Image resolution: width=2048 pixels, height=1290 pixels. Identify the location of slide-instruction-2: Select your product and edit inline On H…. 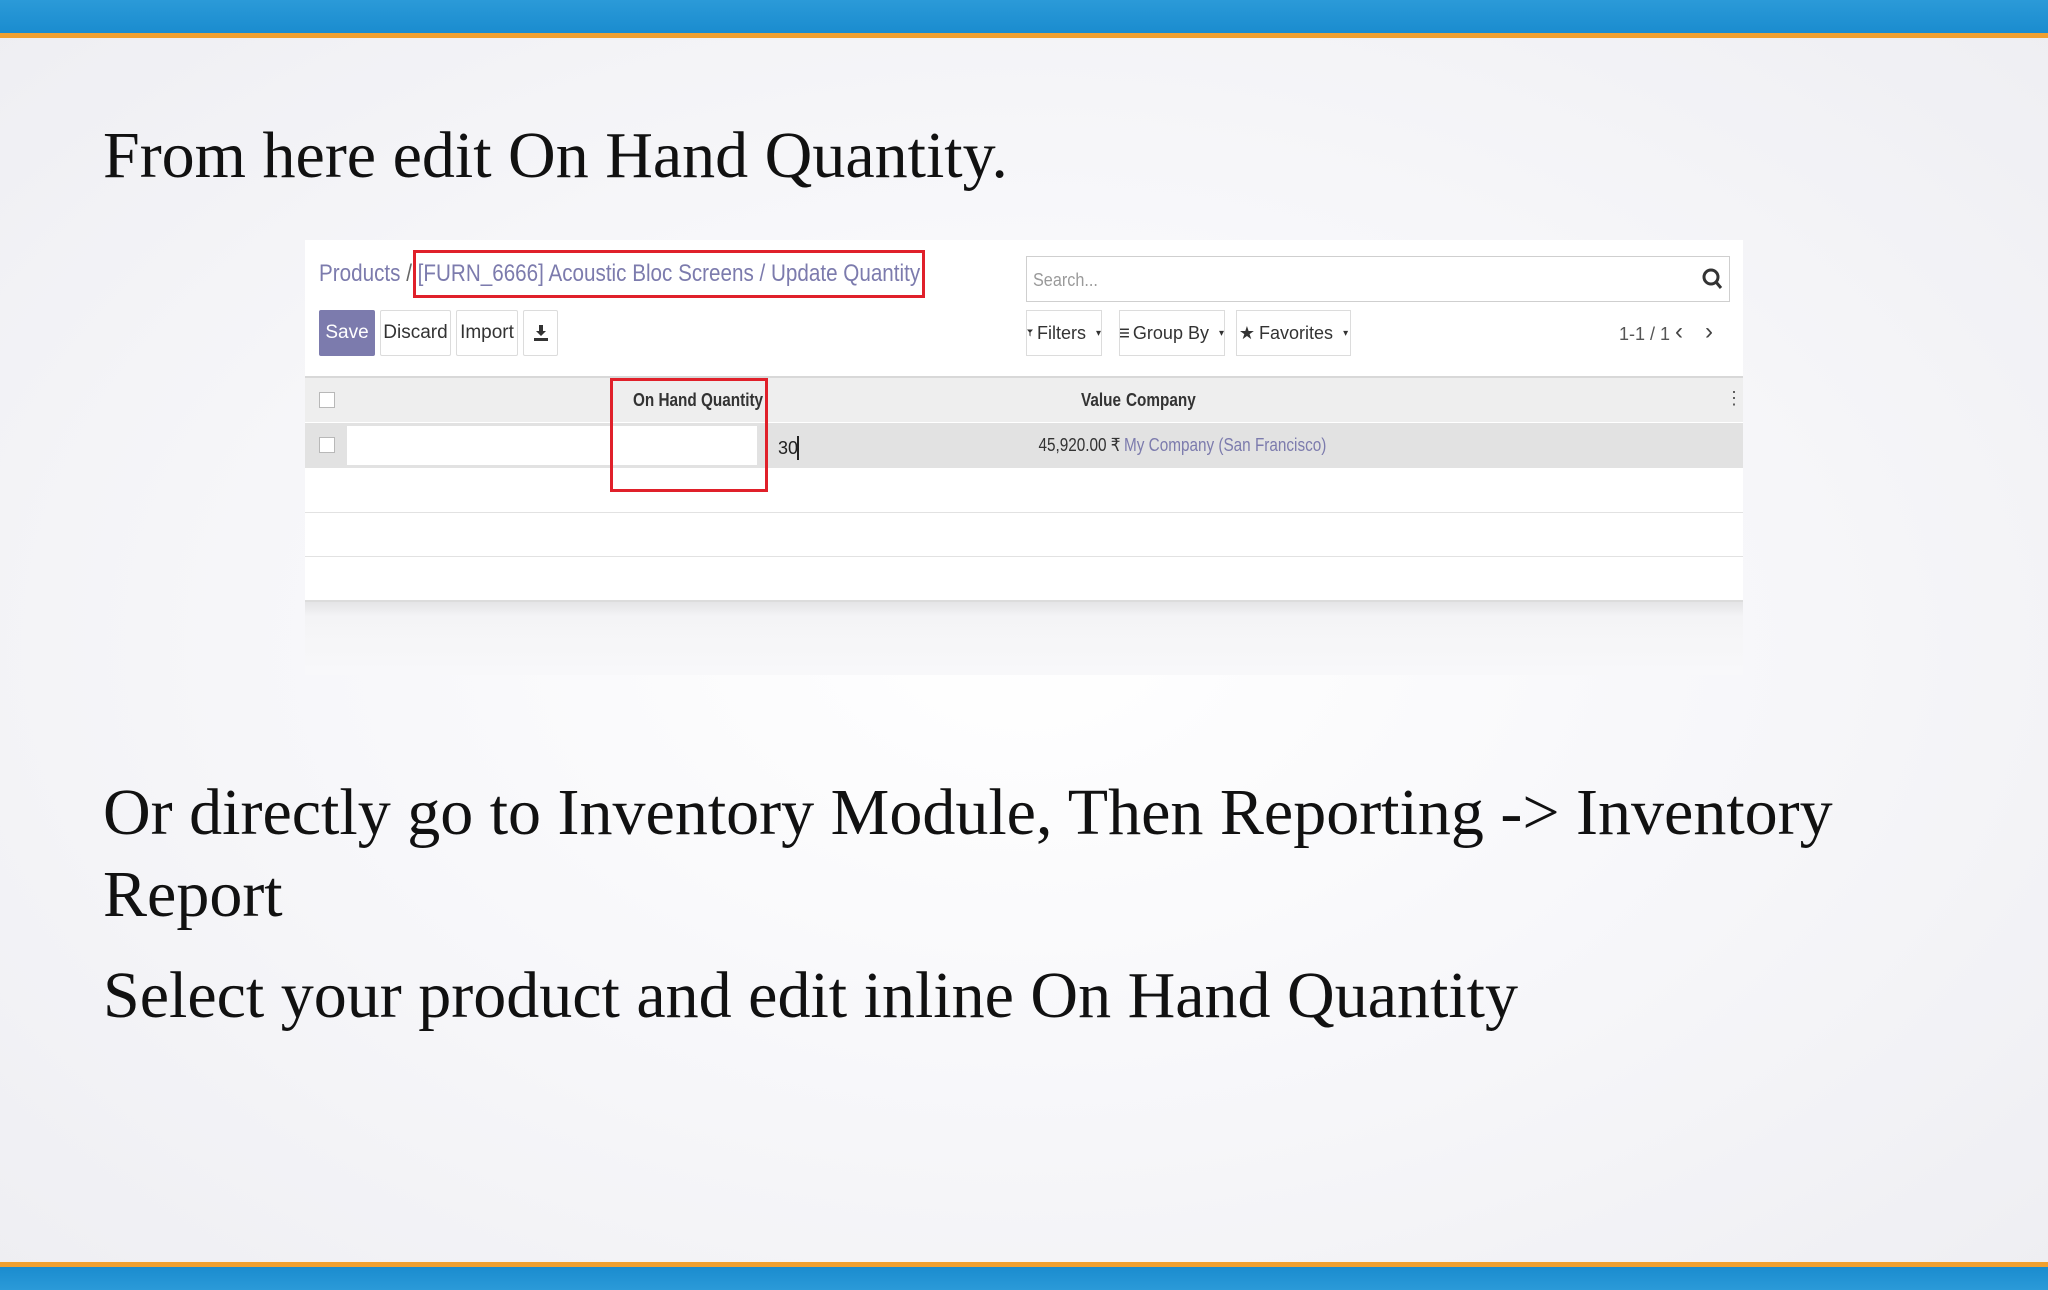
(811, 995).